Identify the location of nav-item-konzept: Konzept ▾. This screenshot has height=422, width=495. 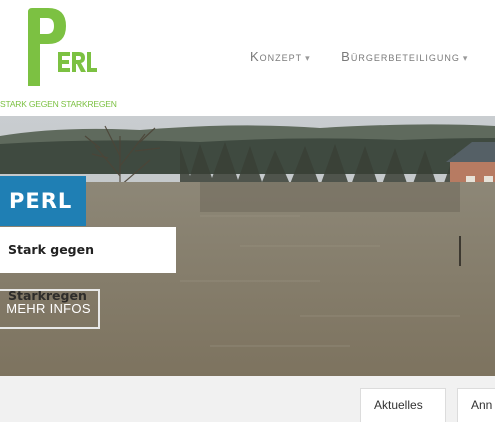
(280, 56).